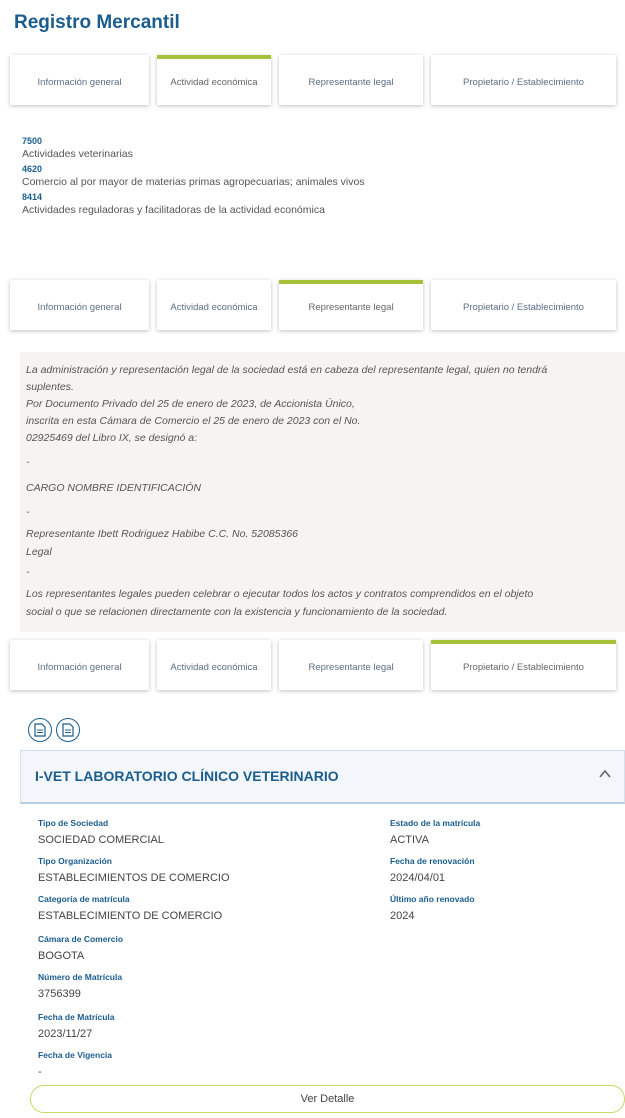  Describe the element at coordinates (432, 899) in the screenshot. I see `field-label: Último año renovado` at that location.